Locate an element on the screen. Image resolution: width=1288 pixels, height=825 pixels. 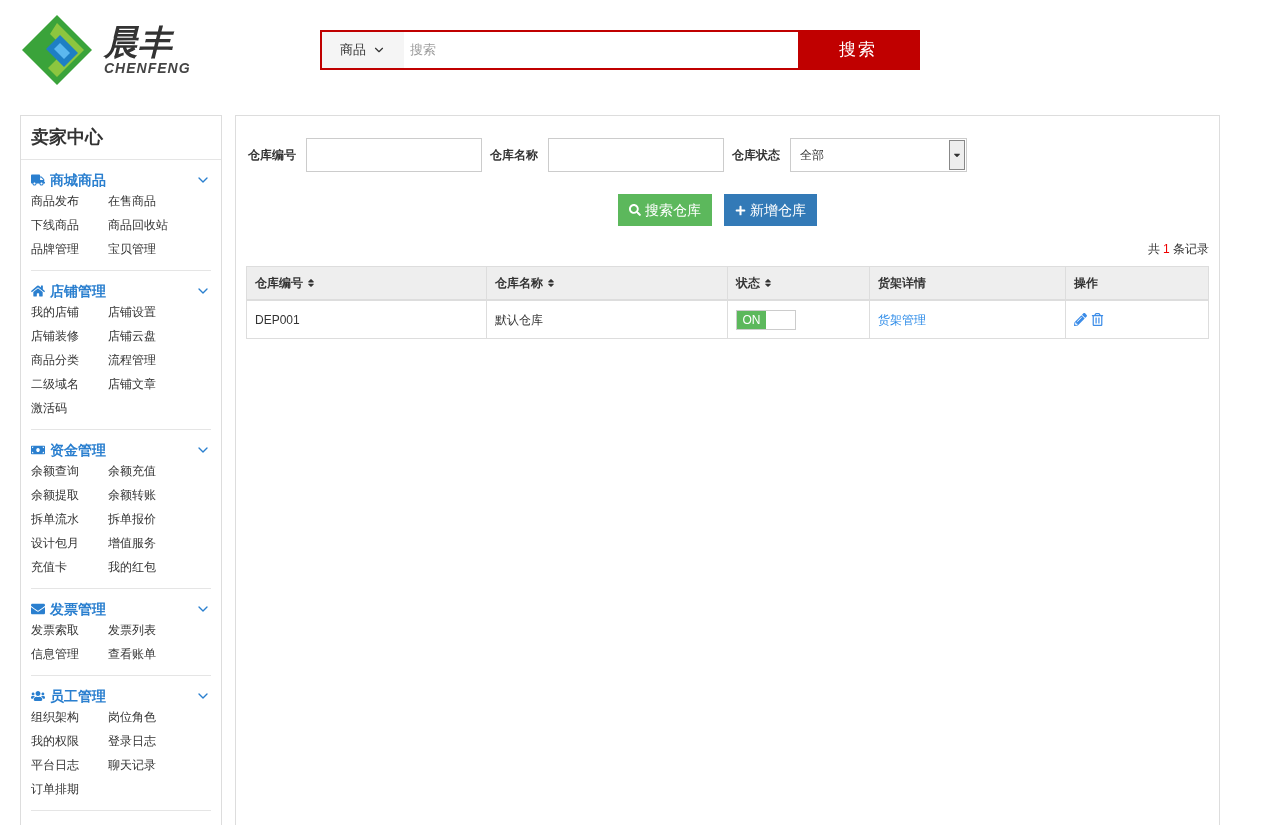
search-bar: 商品 搜索 搜索 is located at coordinates (620, 50).